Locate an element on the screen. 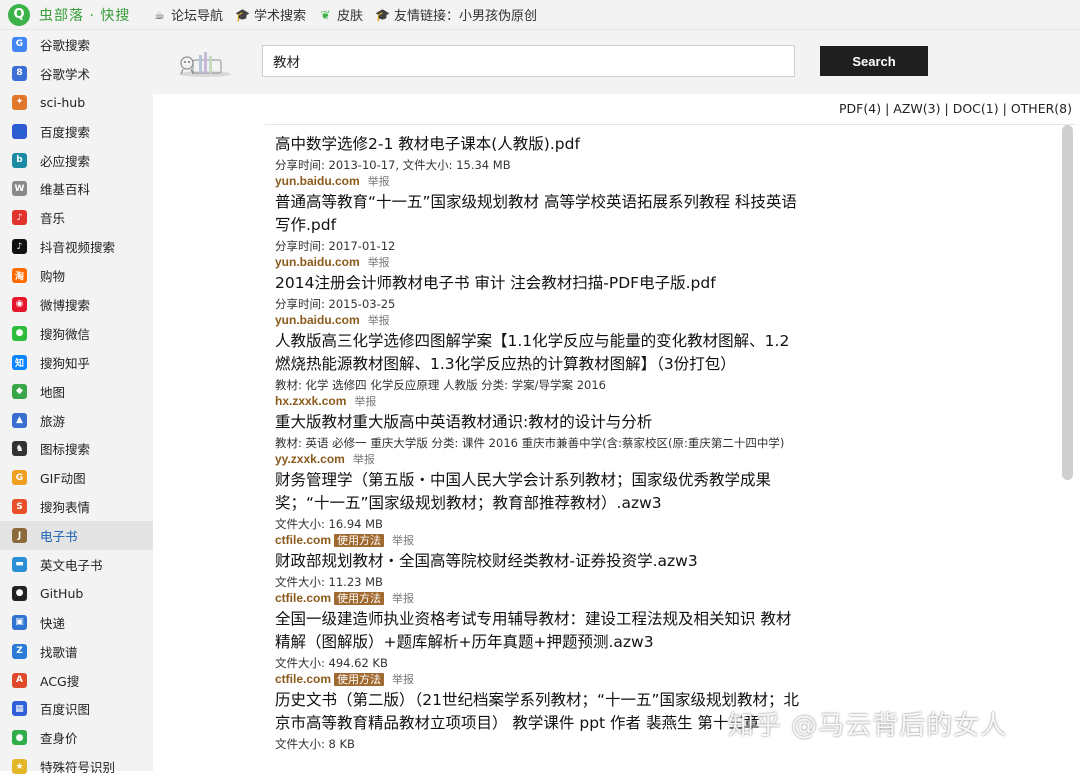  sidebar-item: 淘购物 is located at coordinates (76, 275).